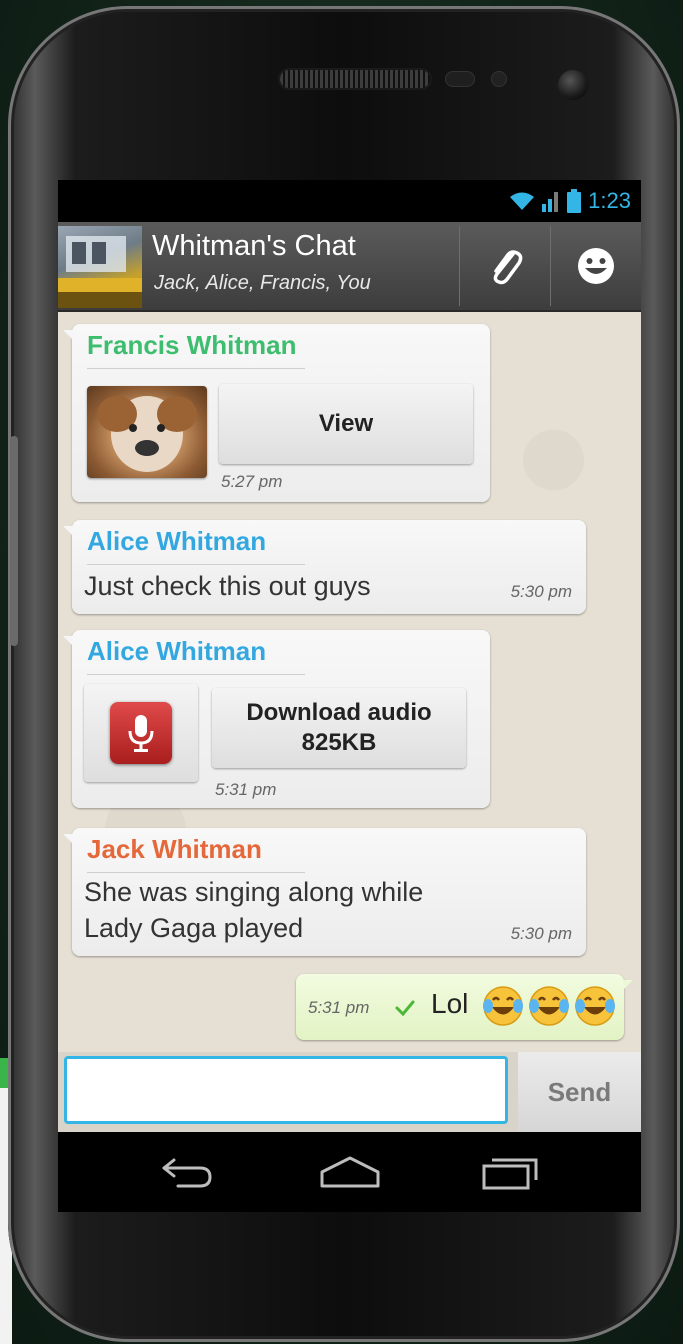  Describe the element at coordinates (574, 201) in the screenshot. I see `battery-icon` at that location.